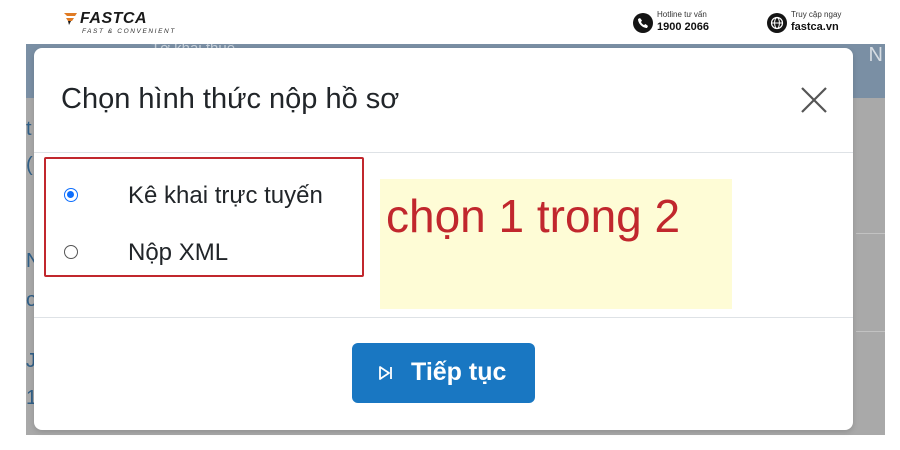  I want to click on phone-icon, so click(643, 23).